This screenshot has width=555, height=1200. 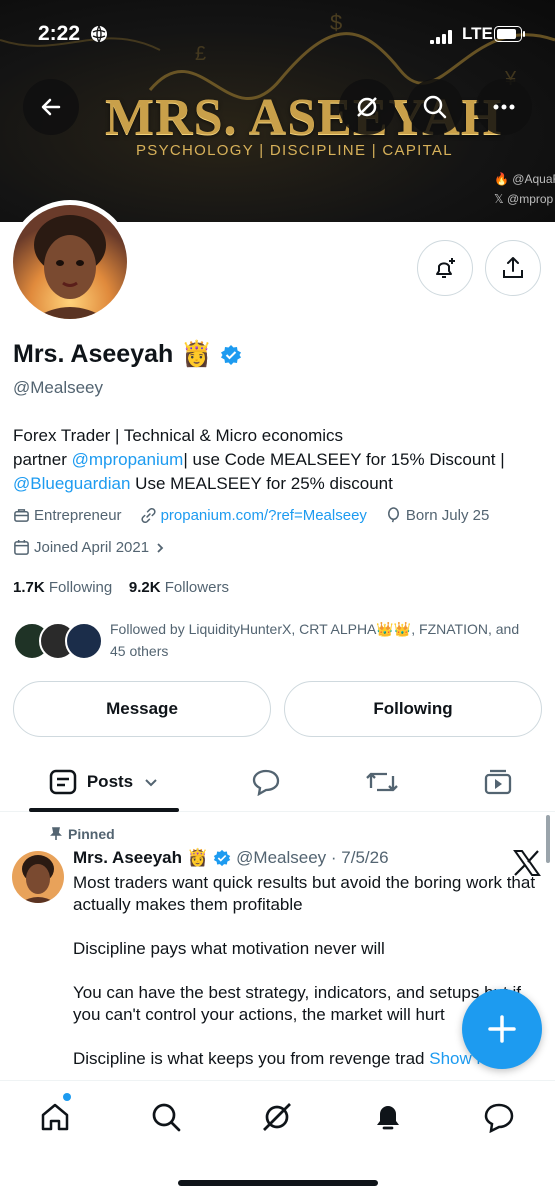 What do you see at coordinates (197, 354) in the screenshot?
I see `profile-name-emoji: 👸` at bounding box center [197, 354].